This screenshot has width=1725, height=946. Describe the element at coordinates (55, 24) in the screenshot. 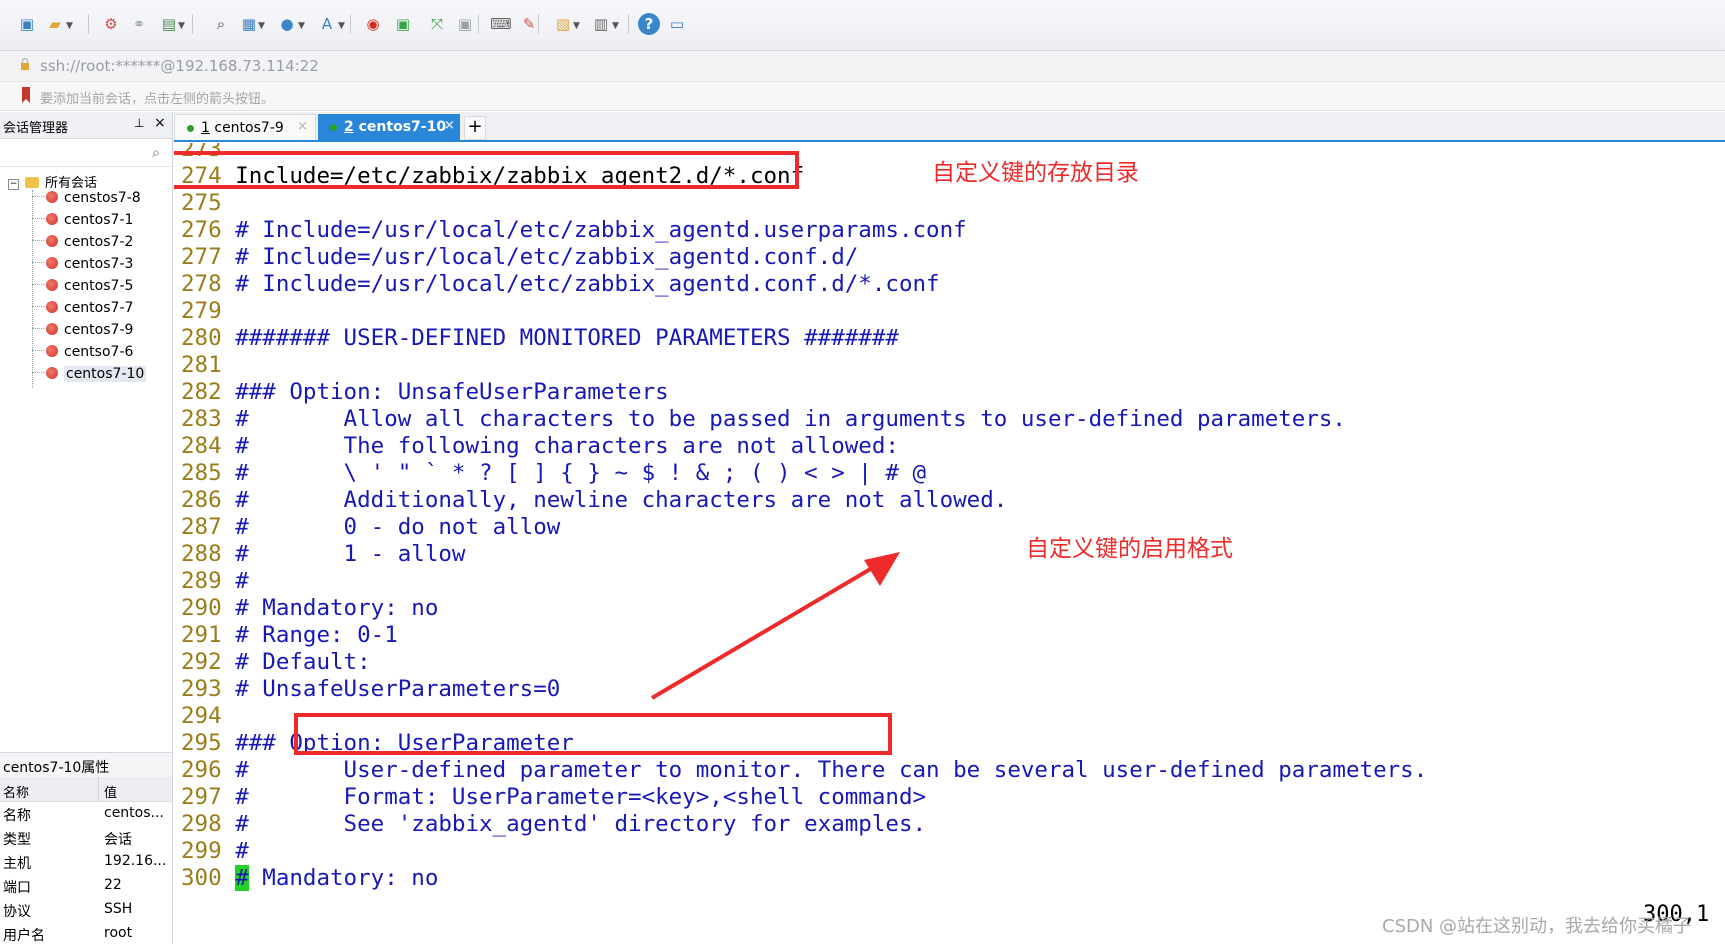

I see `open-folder-icon: ▰` at that location.